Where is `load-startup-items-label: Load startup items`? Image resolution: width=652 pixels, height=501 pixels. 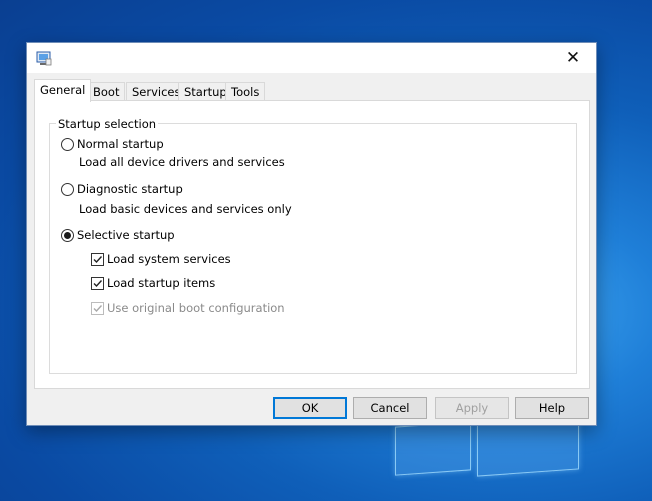
load-startup-items-label: Load startup items is located at coordinates (161, 283).